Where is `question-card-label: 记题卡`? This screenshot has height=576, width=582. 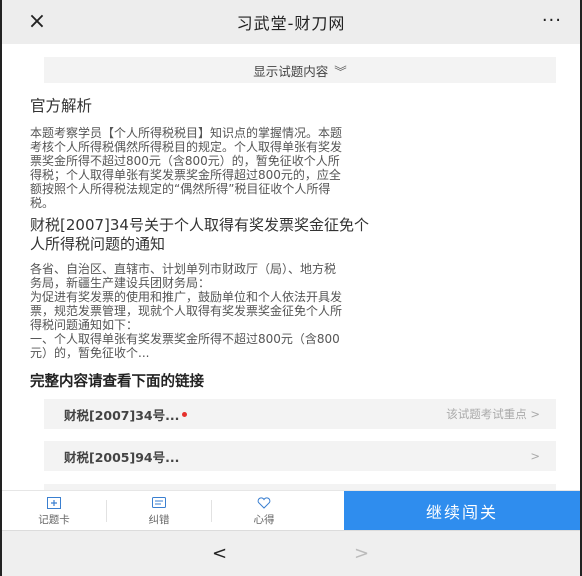
question-card-label: 记题卡 is located at coordinates (54, 519).